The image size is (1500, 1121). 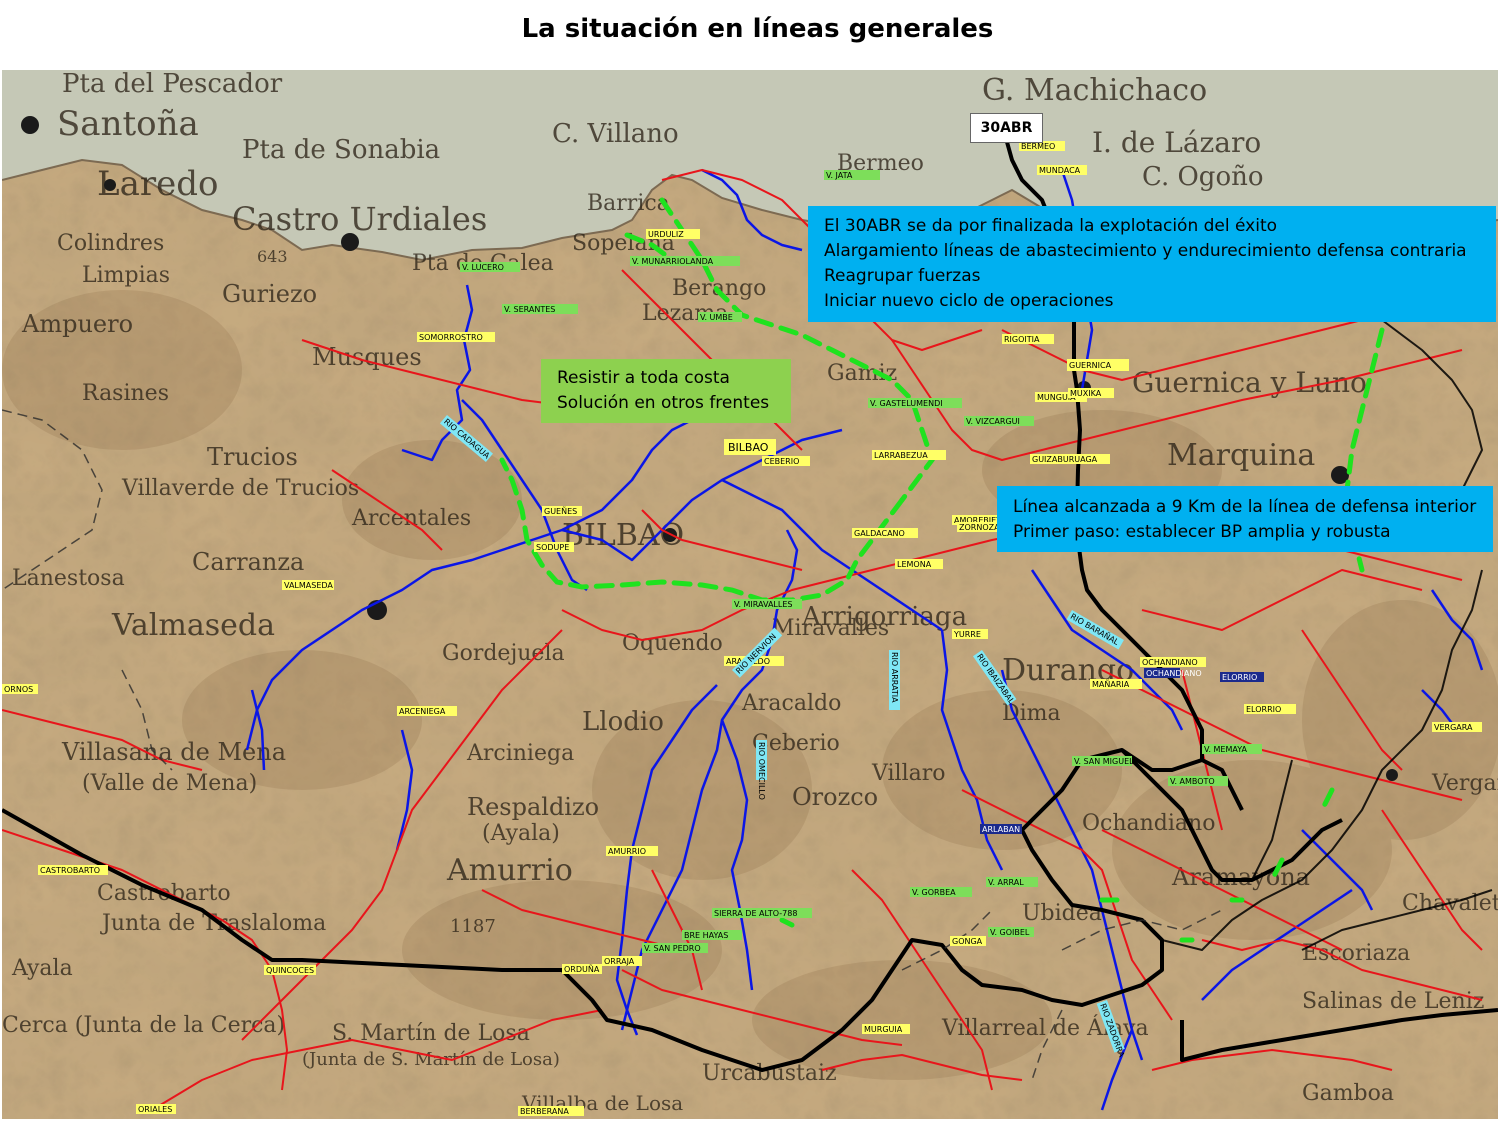 I want to click on map-label: V. GASTELUMENDI, so click(x=906, y=403).